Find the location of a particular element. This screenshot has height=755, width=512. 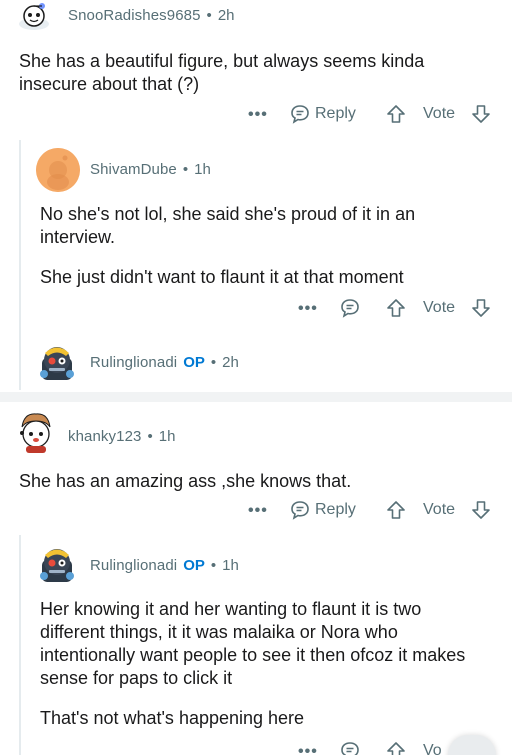

comment-username: ShivamDube is located at coordinates (133, 169).